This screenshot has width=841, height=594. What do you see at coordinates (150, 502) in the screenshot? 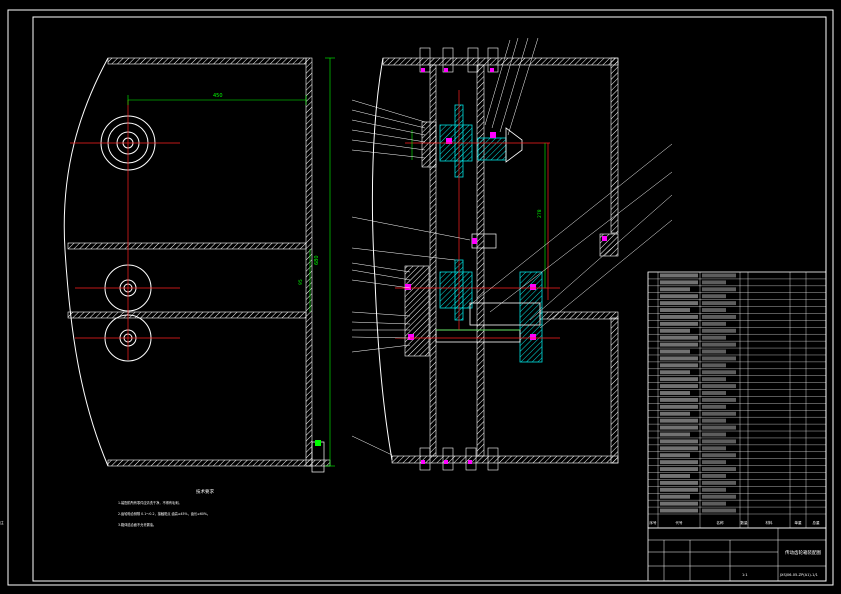
I see `note-1: 1.装配前所有零件应清洗干净，不得有毛刺。` at bounding box center [150, 502].